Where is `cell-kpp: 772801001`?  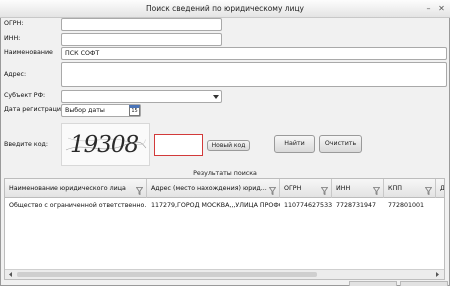 cell-kpp: 772801001 is located at coordinates (406, 205).